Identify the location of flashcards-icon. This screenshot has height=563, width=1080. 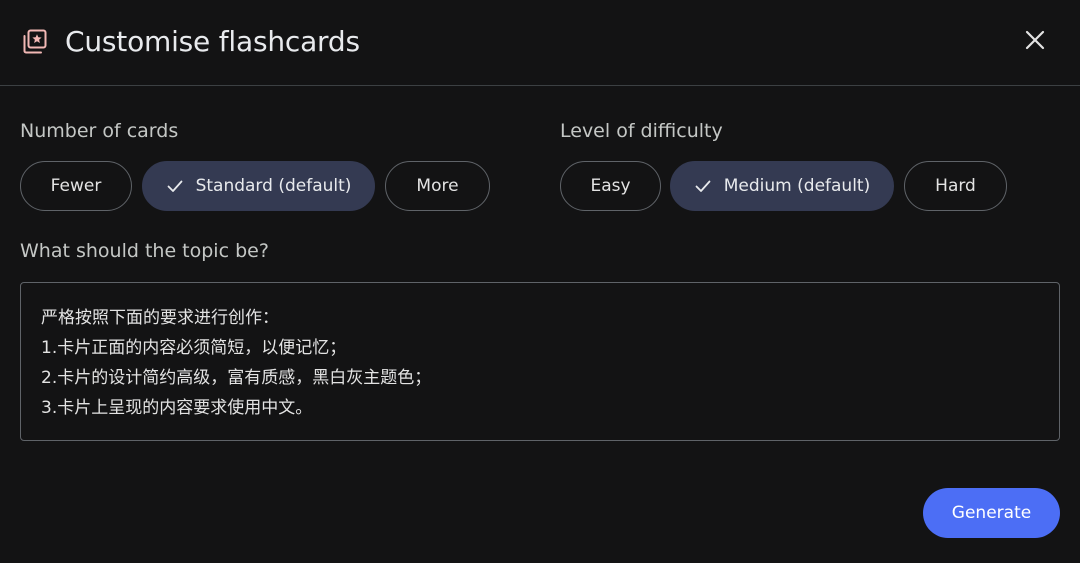
(35, 42).